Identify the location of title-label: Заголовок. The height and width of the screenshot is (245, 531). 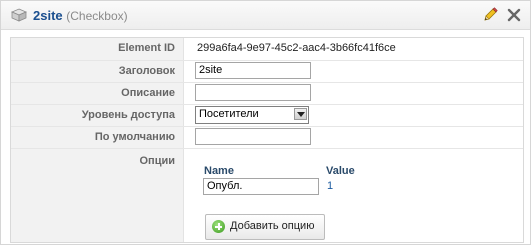
(146, 71).